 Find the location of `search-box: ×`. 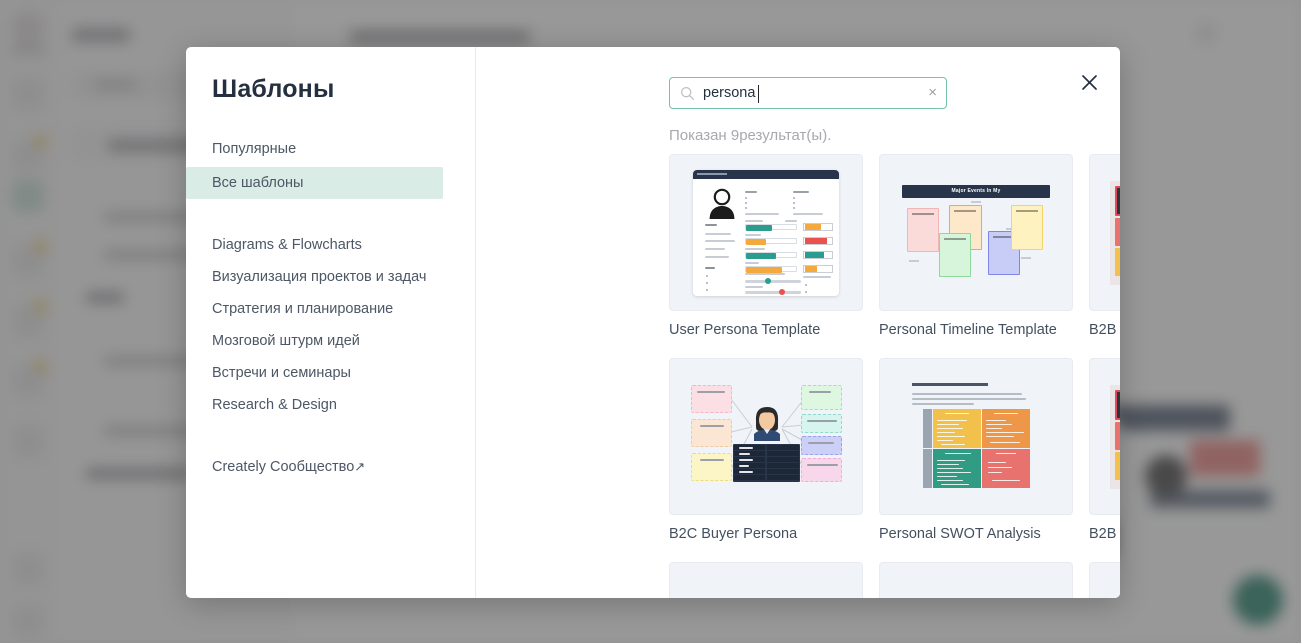

search-box: × is located at coordinates (808, 93).